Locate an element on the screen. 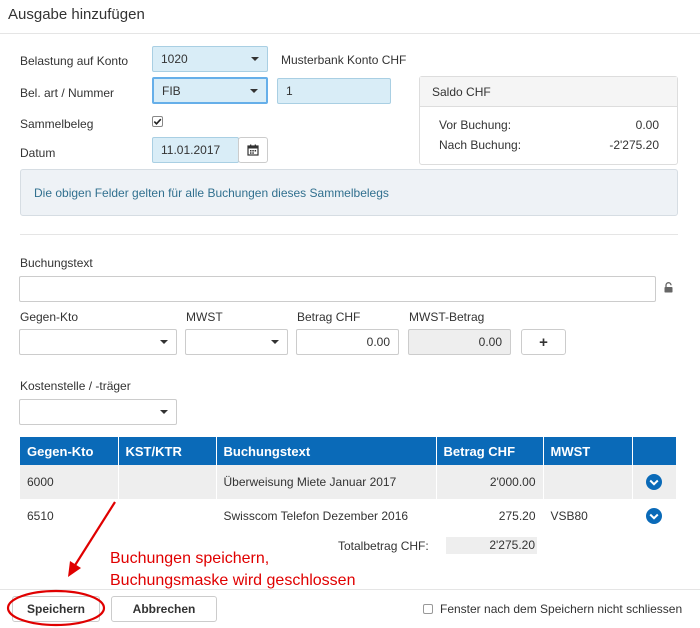  betrag-label: Betrag CHF is located at coordinates (329, 317).